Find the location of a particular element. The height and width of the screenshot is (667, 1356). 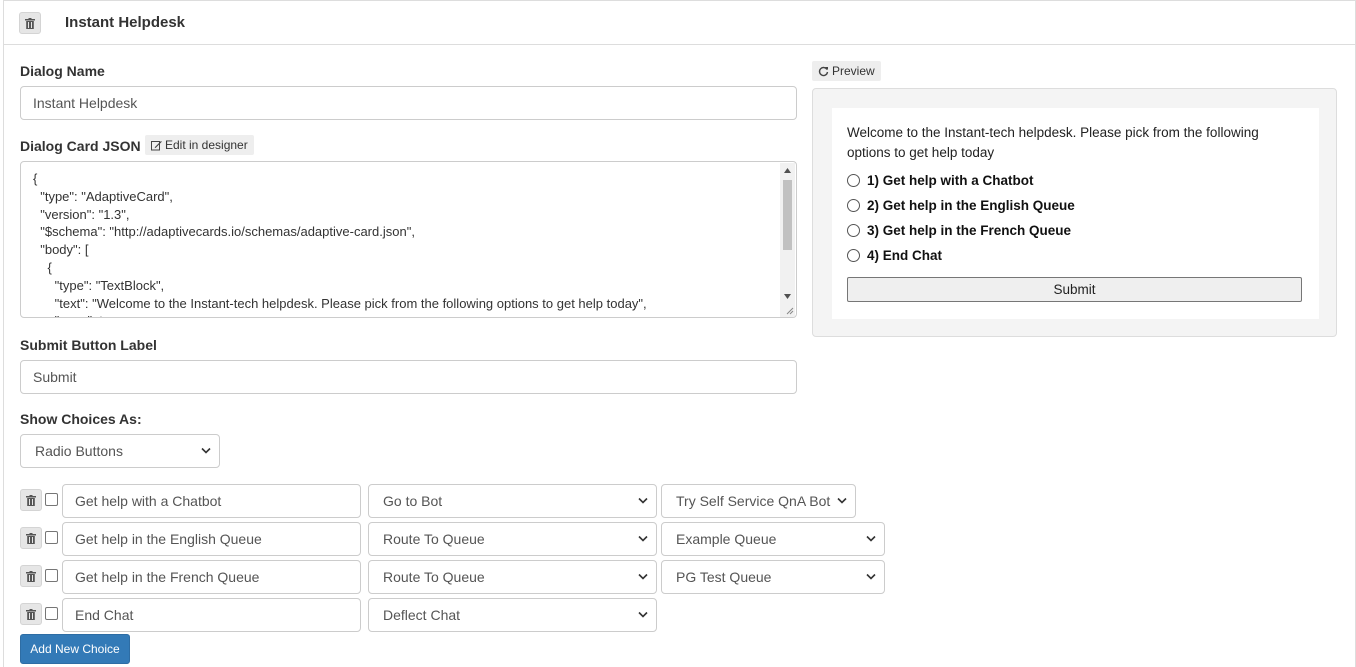

radio-option-label: 1) Get help with a Chatbot is located at coordinates (950, 180).